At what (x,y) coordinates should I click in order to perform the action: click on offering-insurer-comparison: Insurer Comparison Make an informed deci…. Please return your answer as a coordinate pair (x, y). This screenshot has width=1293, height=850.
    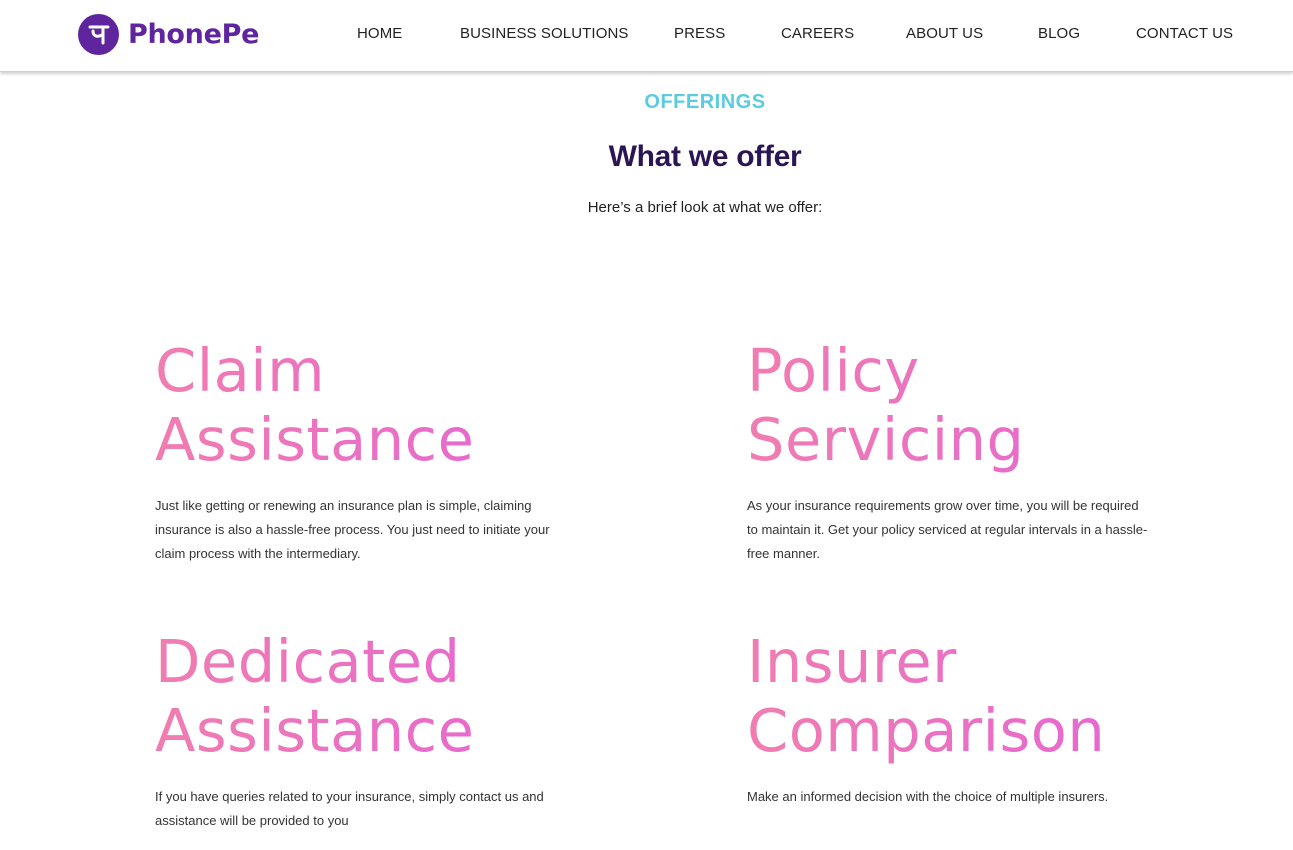
    Looking at the image, I should click on (957, 718).